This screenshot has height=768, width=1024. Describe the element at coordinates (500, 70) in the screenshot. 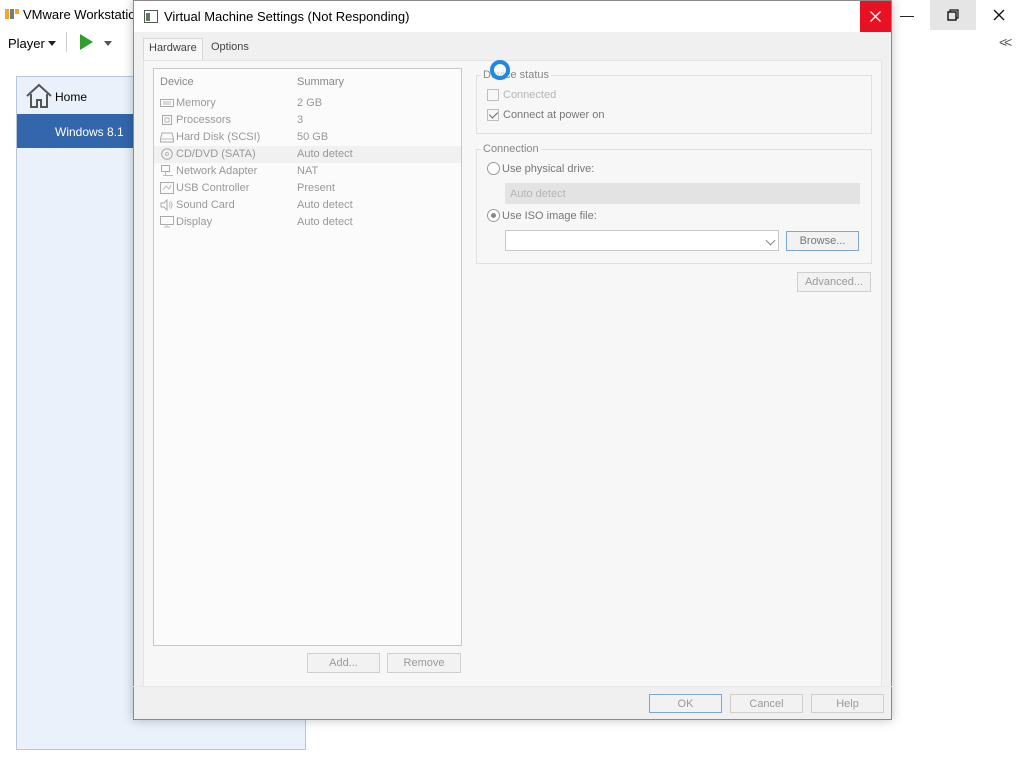

I see `busy-cursor-icon` at that location.